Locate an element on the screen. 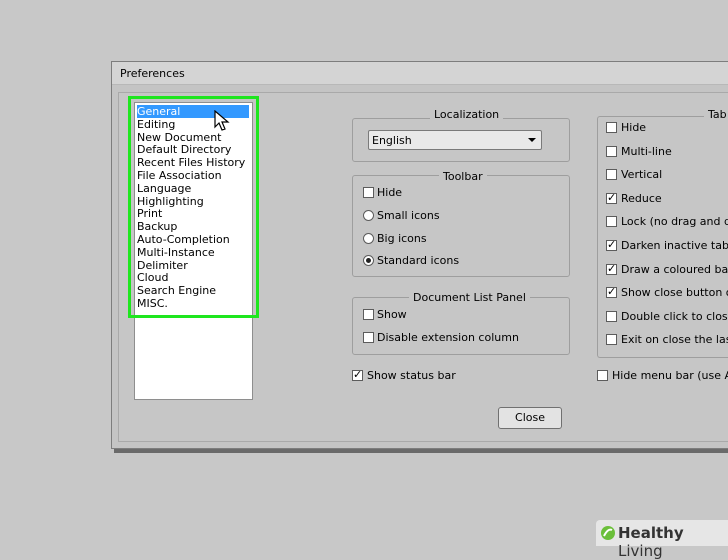 The height and width of the screenshot is (560, 728). status-bar-label: Show status bar is located at coordinates (411, 375).